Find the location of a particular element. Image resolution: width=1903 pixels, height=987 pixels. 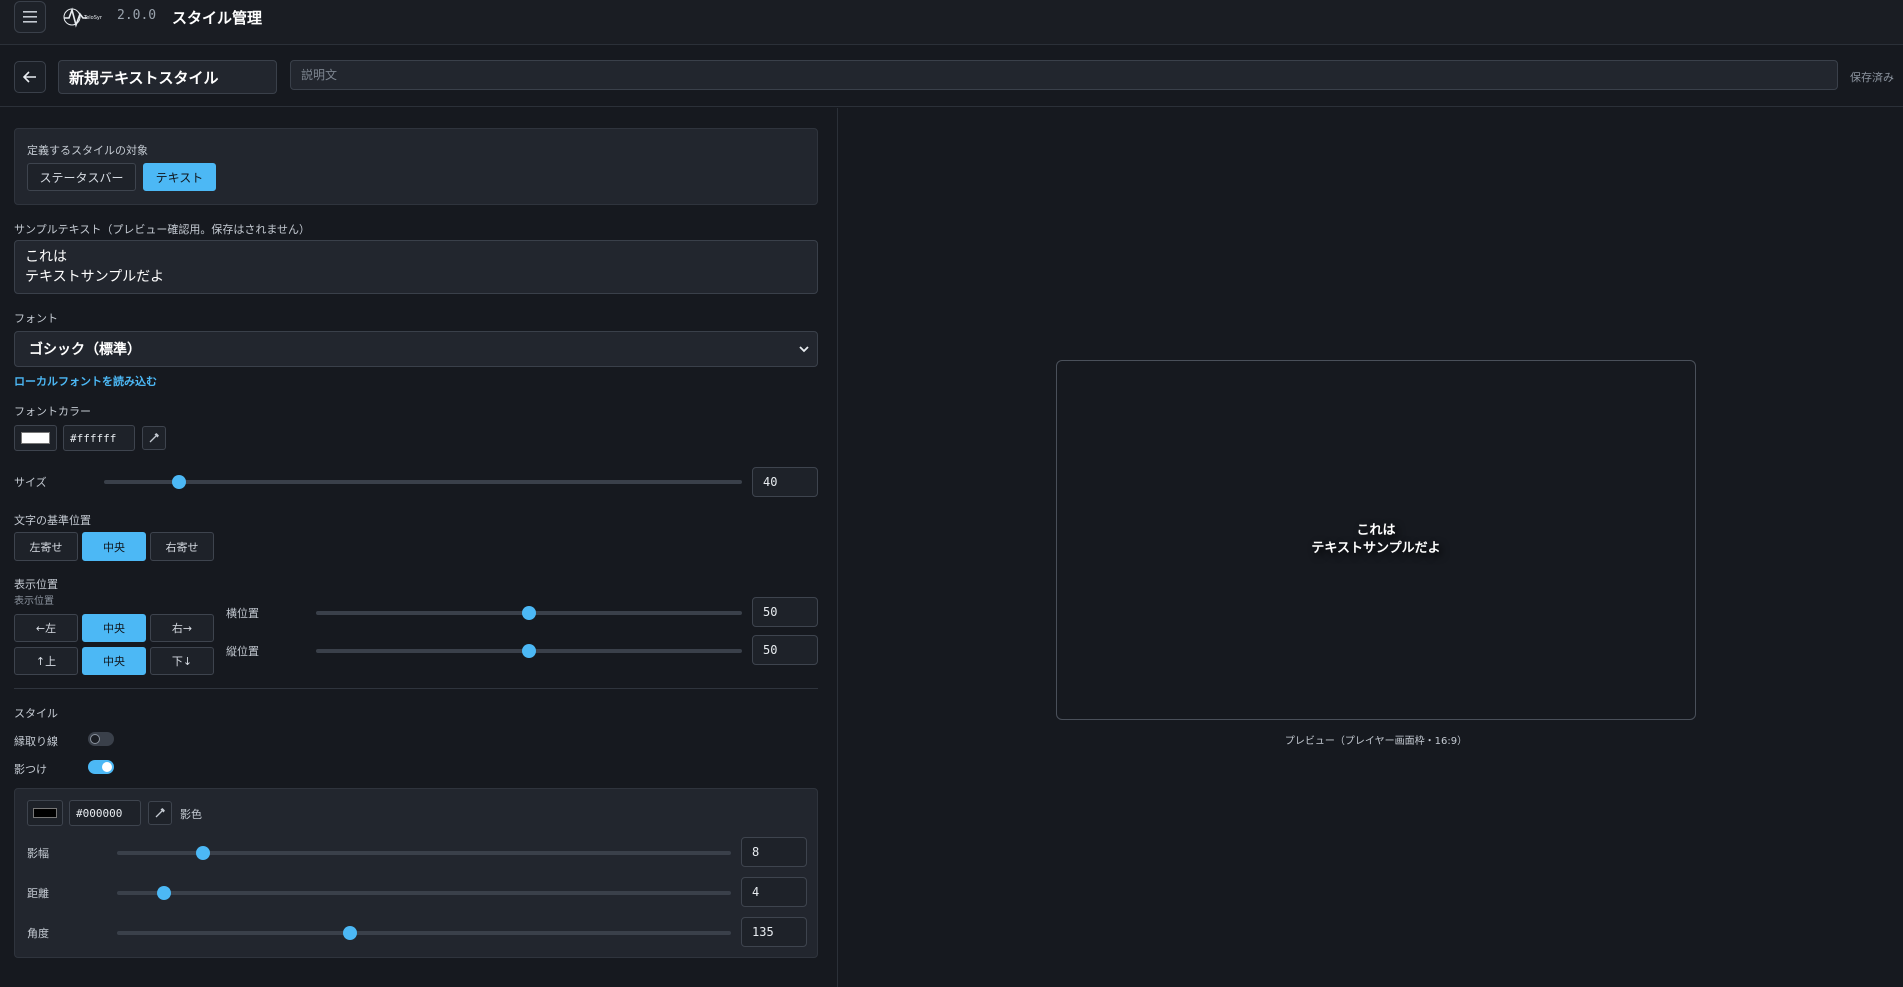

position-label: 表示位置 is located at coordinates (36, 584).